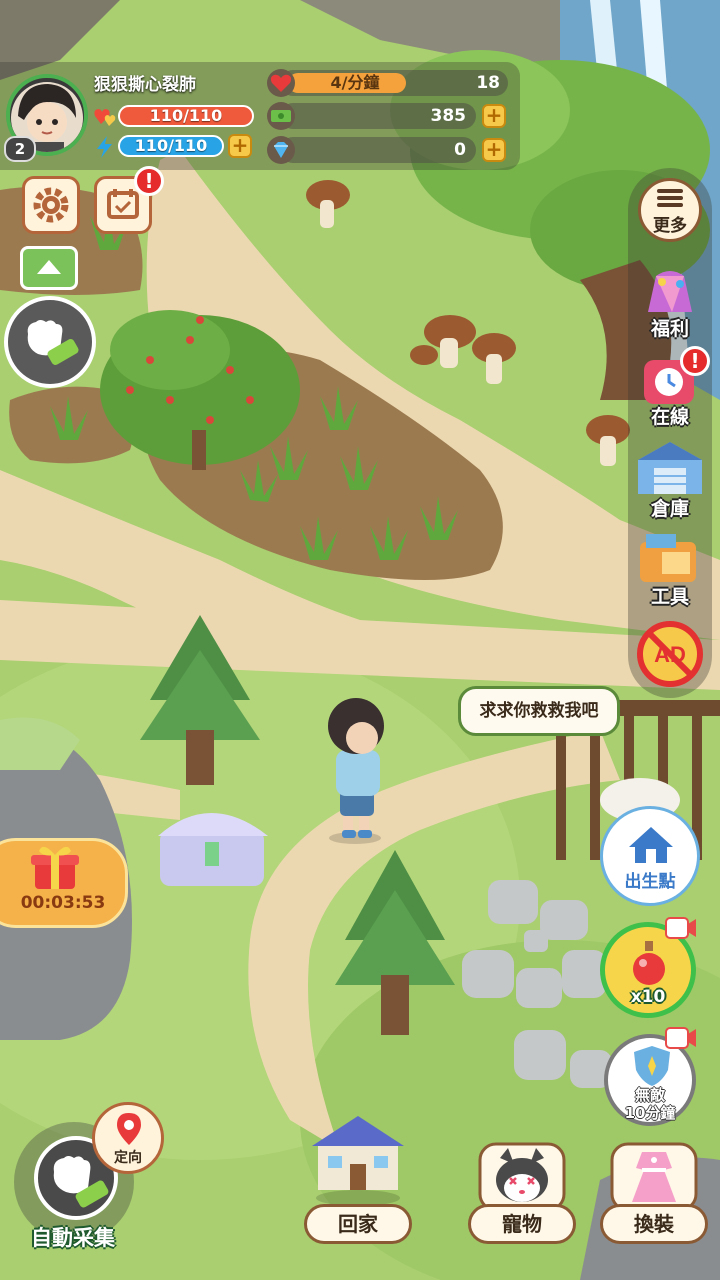 Image resolution: width=720 pixels, height=1280 pixels. Describe the element at coordinates (171, 146) in the screenshot. I see `energy-bar: 110/110` at that location.